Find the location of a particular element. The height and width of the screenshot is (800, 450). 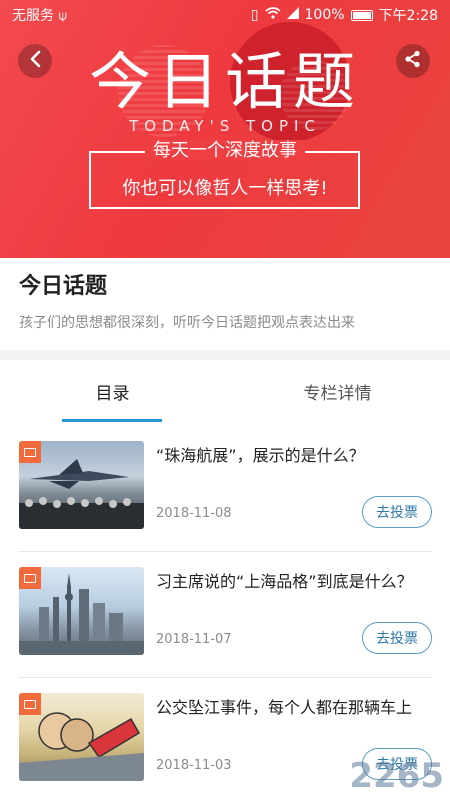

topic-date: 2018-11-03 is located at coordinates (194, 765).